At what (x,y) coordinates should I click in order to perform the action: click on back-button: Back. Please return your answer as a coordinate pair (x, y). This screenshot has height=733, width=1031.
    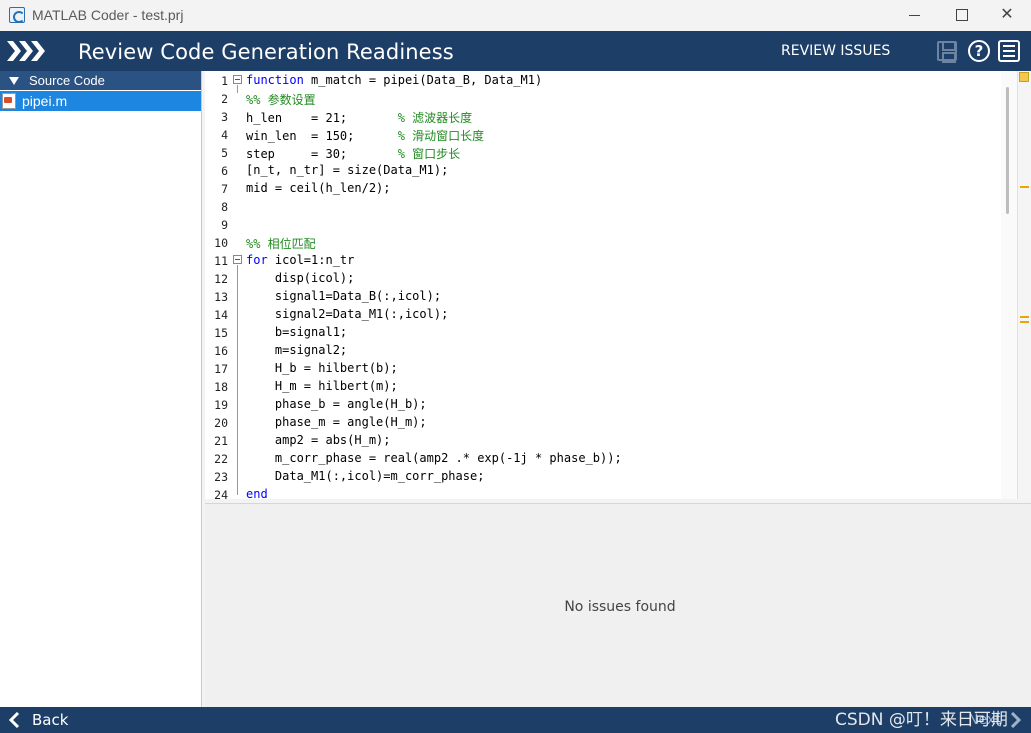
    Looking at the image, I should click on (50, 720).